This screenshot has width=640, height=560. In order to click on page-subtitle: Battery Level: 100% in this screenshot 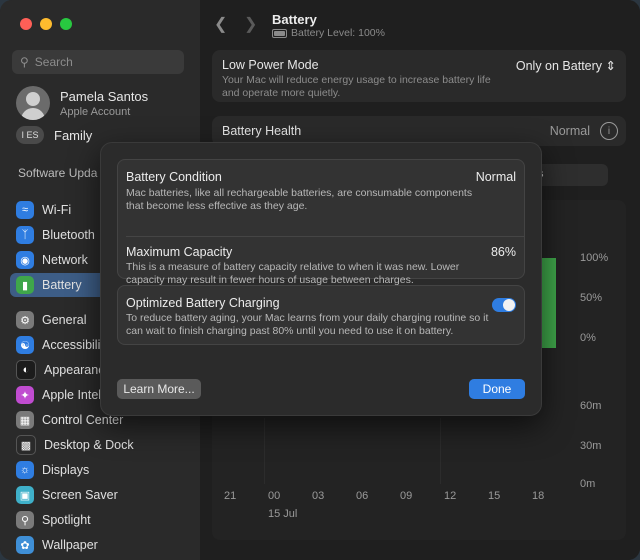, I will do `click(328, 33)`.